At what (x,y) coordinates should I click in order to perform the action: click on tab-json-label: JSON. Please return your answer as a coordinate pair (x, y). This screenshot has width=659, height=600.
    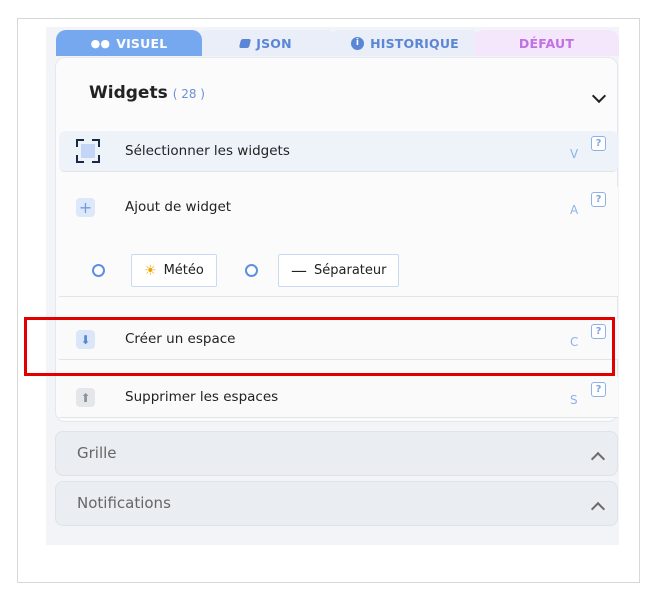
    Looking at the image, I should click on (274, 43).